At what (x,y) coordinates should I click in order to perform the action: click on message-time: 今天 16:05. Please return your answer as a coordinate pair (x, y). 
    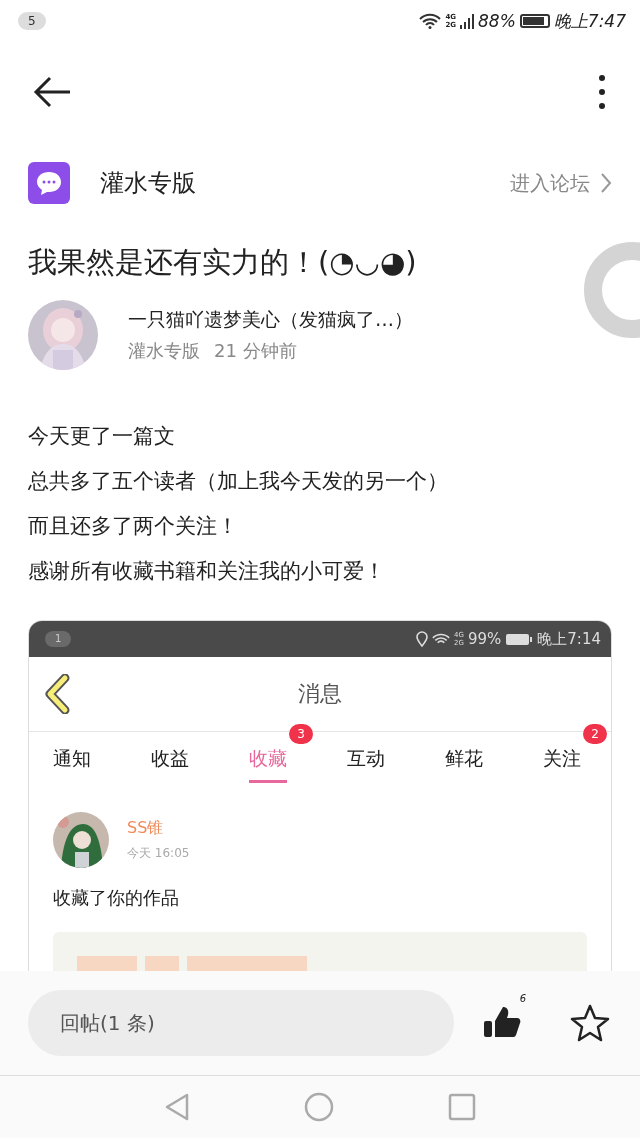
    Looking at the image, I should click on (158, 853).